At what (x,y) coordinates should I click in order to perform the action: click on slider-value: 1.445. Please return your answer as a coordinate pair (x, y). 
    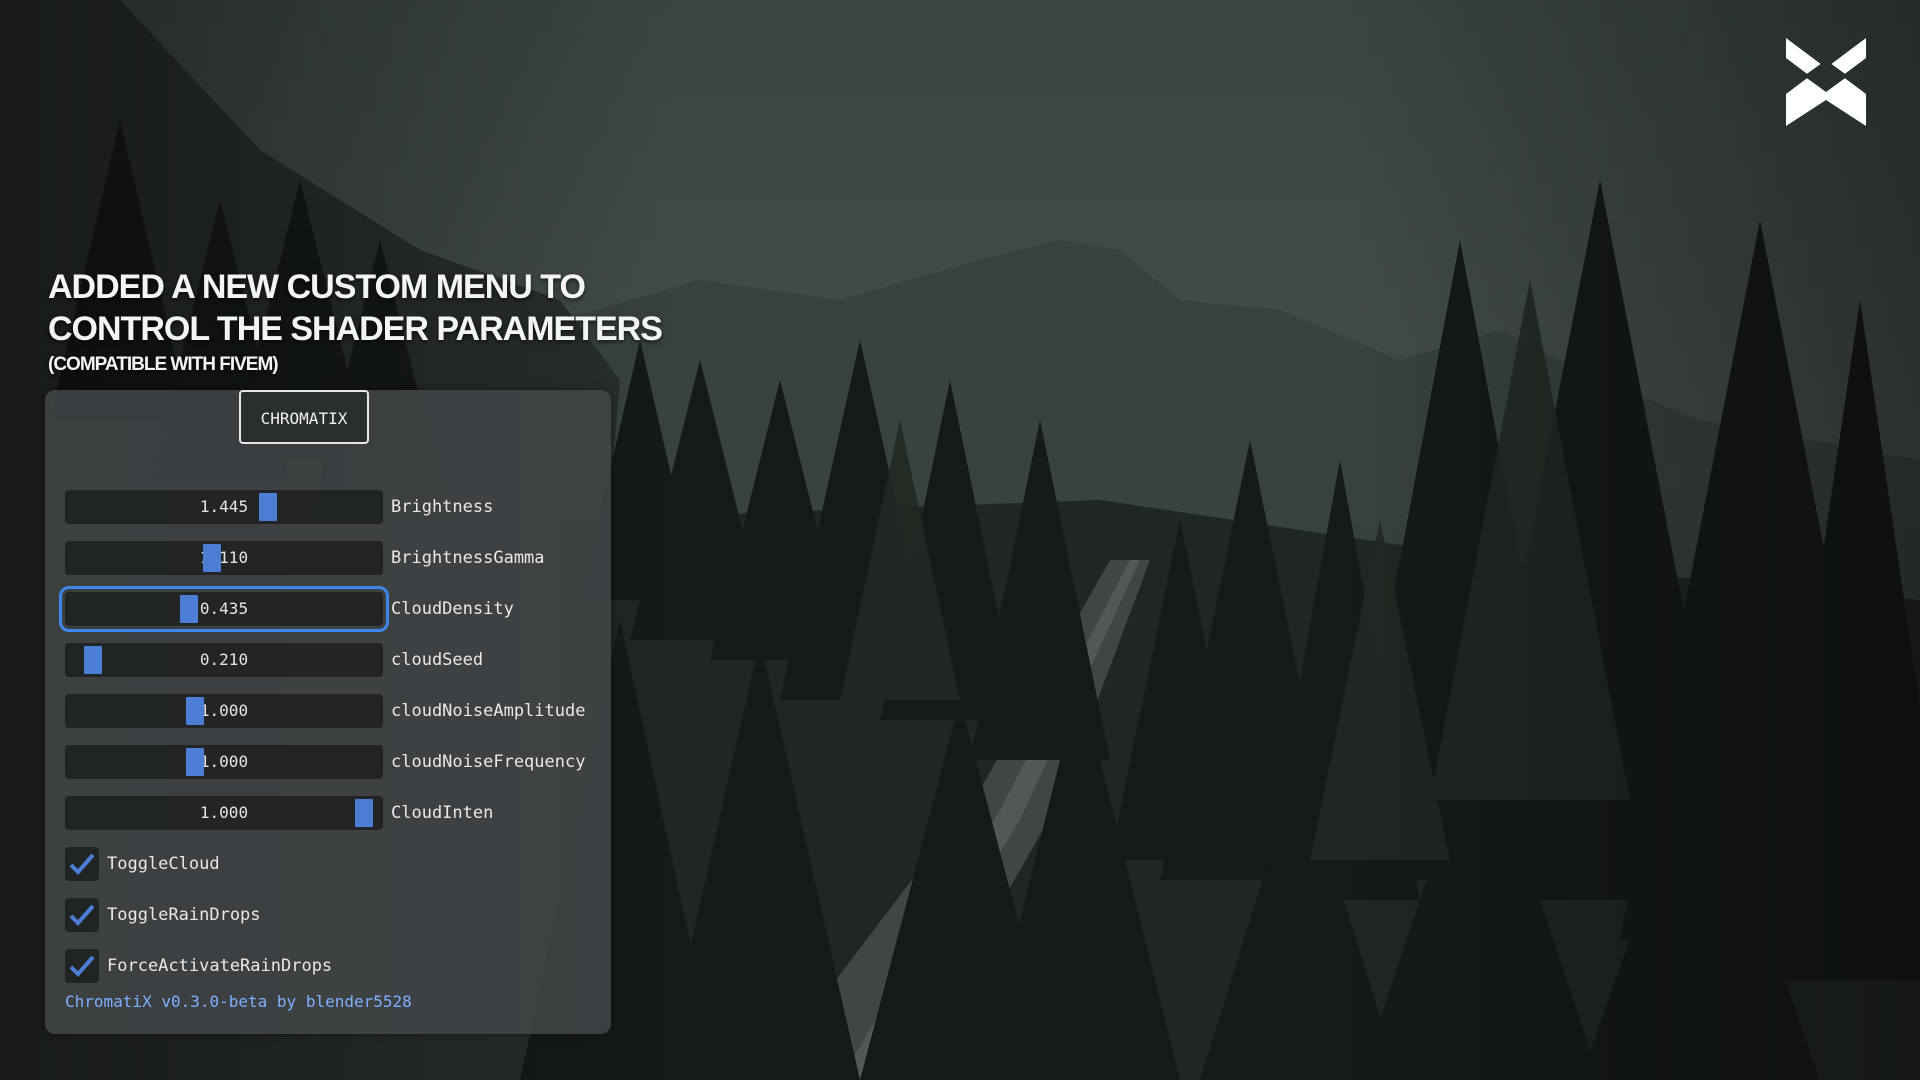
    Looking at the image, I should click on (224, 506).